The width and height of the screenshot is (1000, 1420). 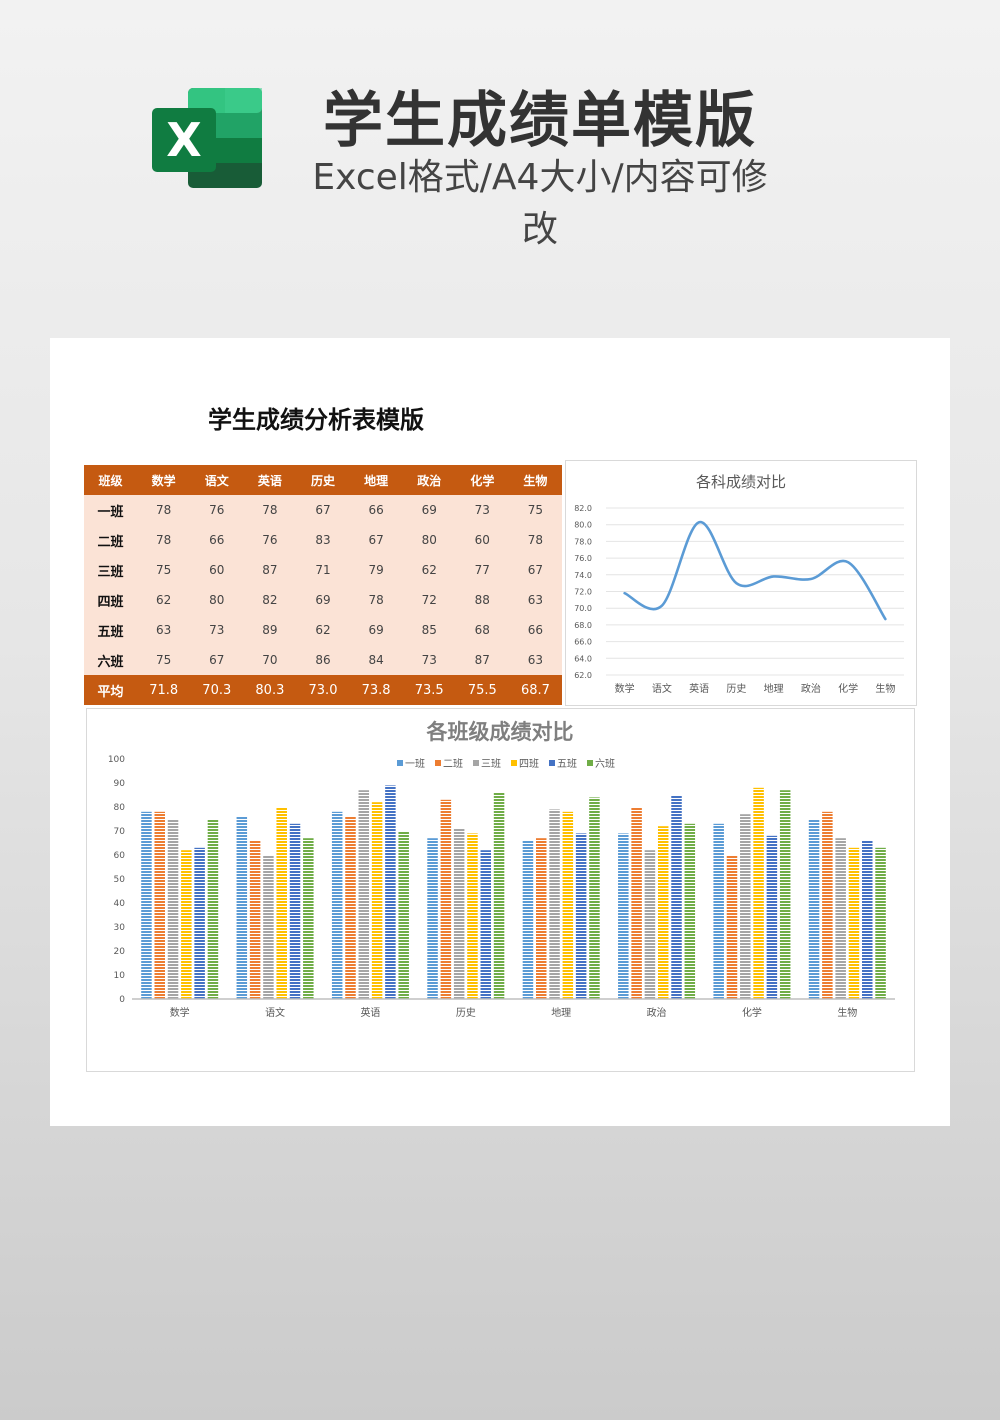 What do you see at coordinates (120, 880) in the screenshot?
I see `y-tick-label: 50` at bounding box center [120, 880].